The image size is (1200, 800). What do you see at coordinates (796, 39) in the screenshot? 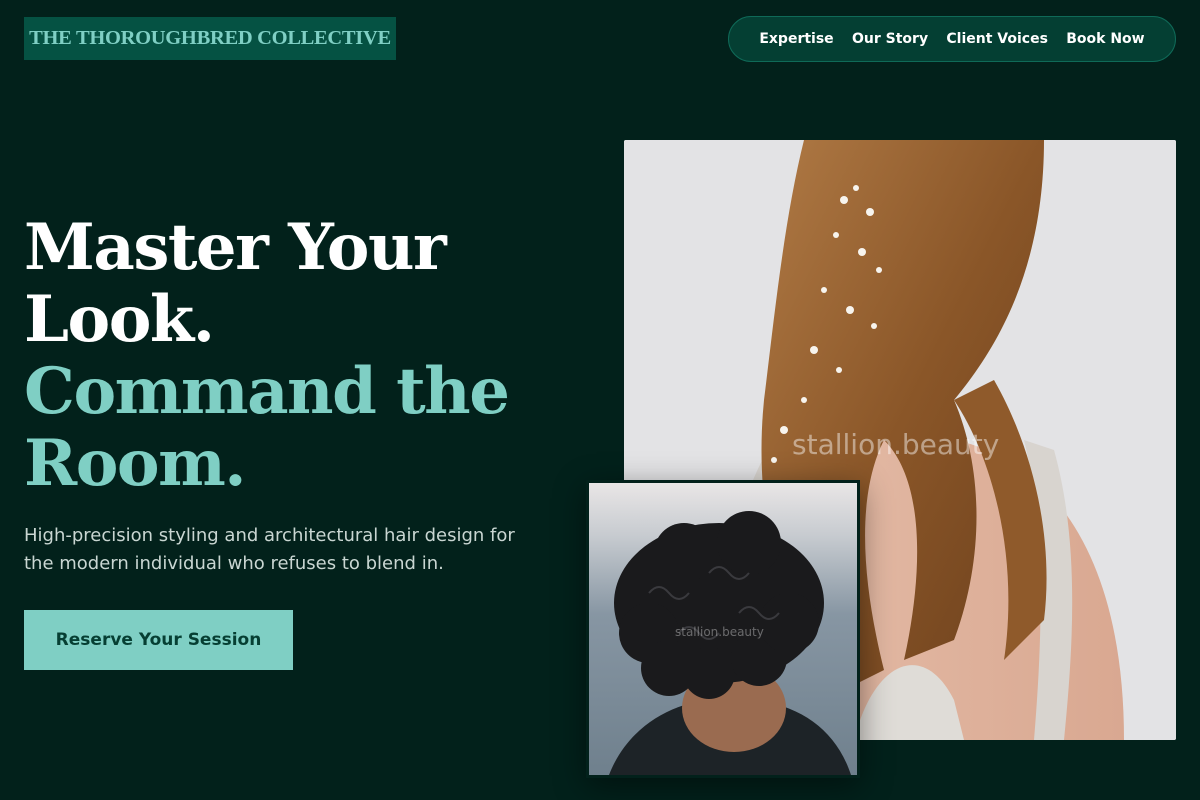
I see `nav-link-expertise: Expertise` at bounding box center [796, 39].